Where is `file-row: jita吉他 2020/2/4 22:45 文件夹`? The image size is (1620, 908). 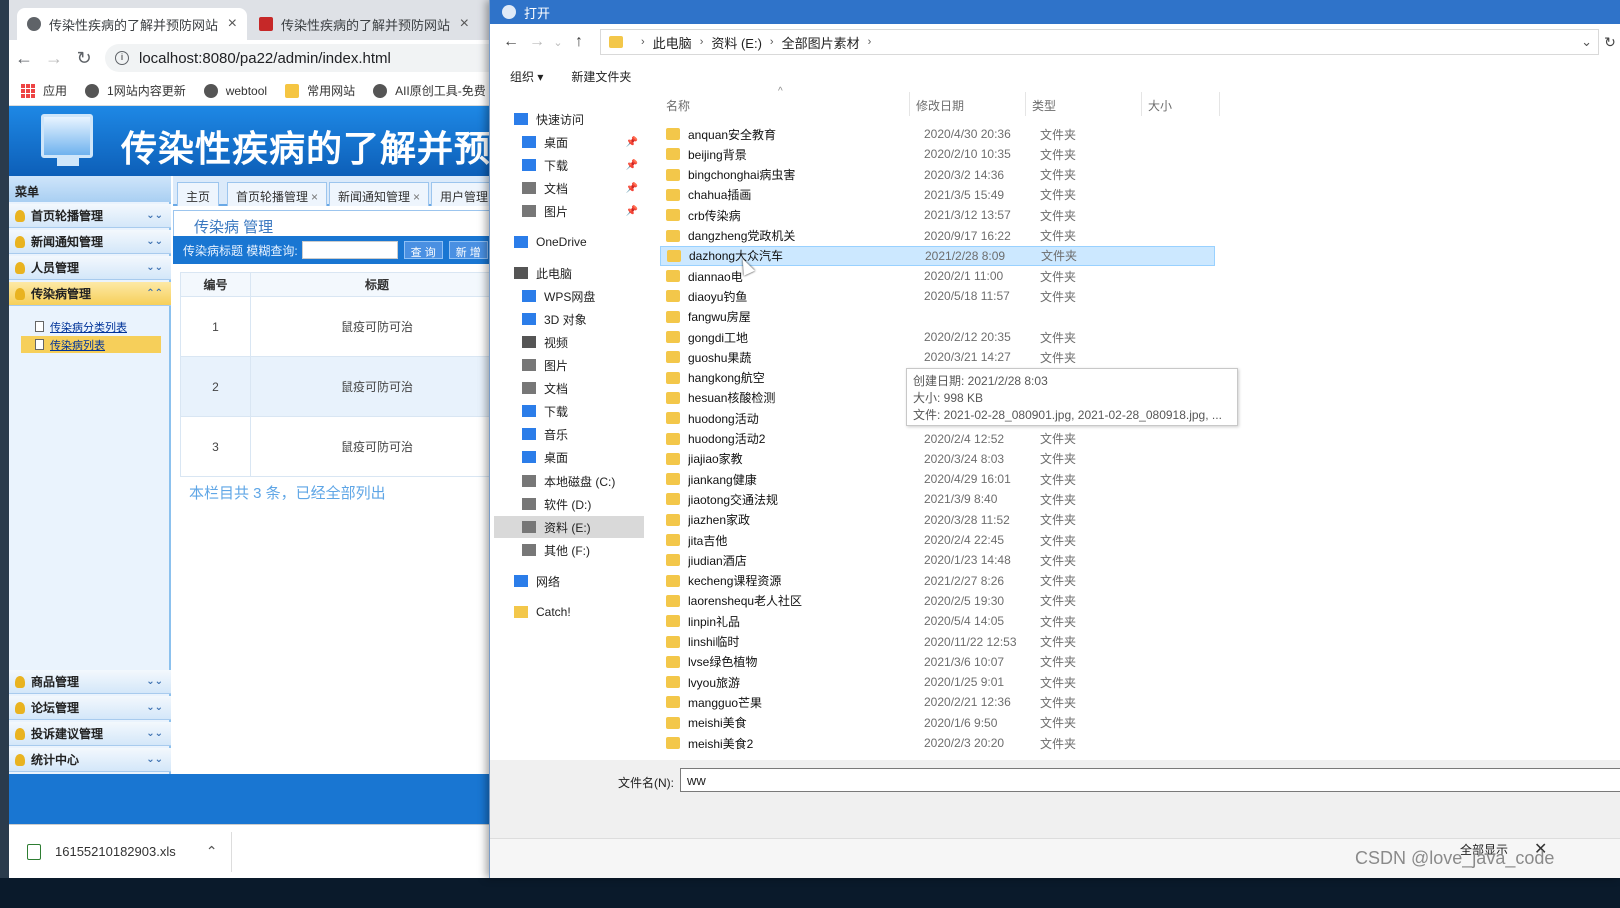 file-row: jita吉他 2020/2/4 22:45 文件夹 is located at coordinates (937, 540).